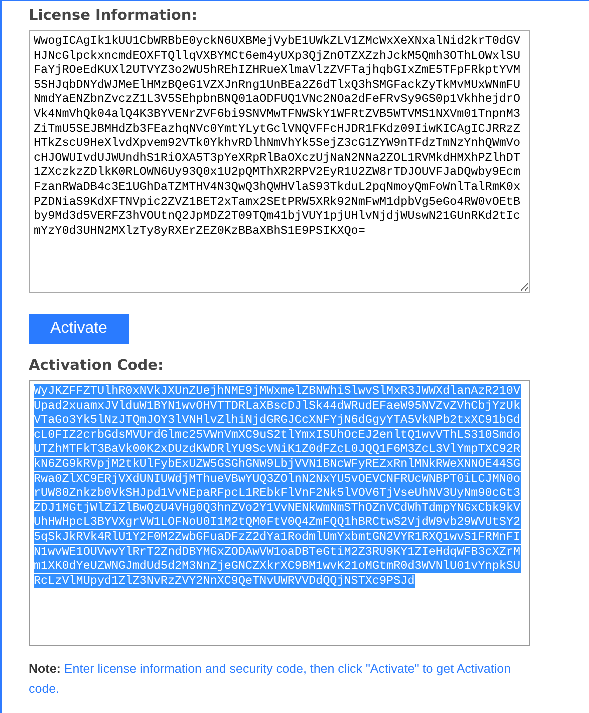 The height and width of the screenshot is (713, 589). What do you see at coordinates (79, 329) in the screenshot?
I see `activate-button: Activate` at bounding box center [79, 329].